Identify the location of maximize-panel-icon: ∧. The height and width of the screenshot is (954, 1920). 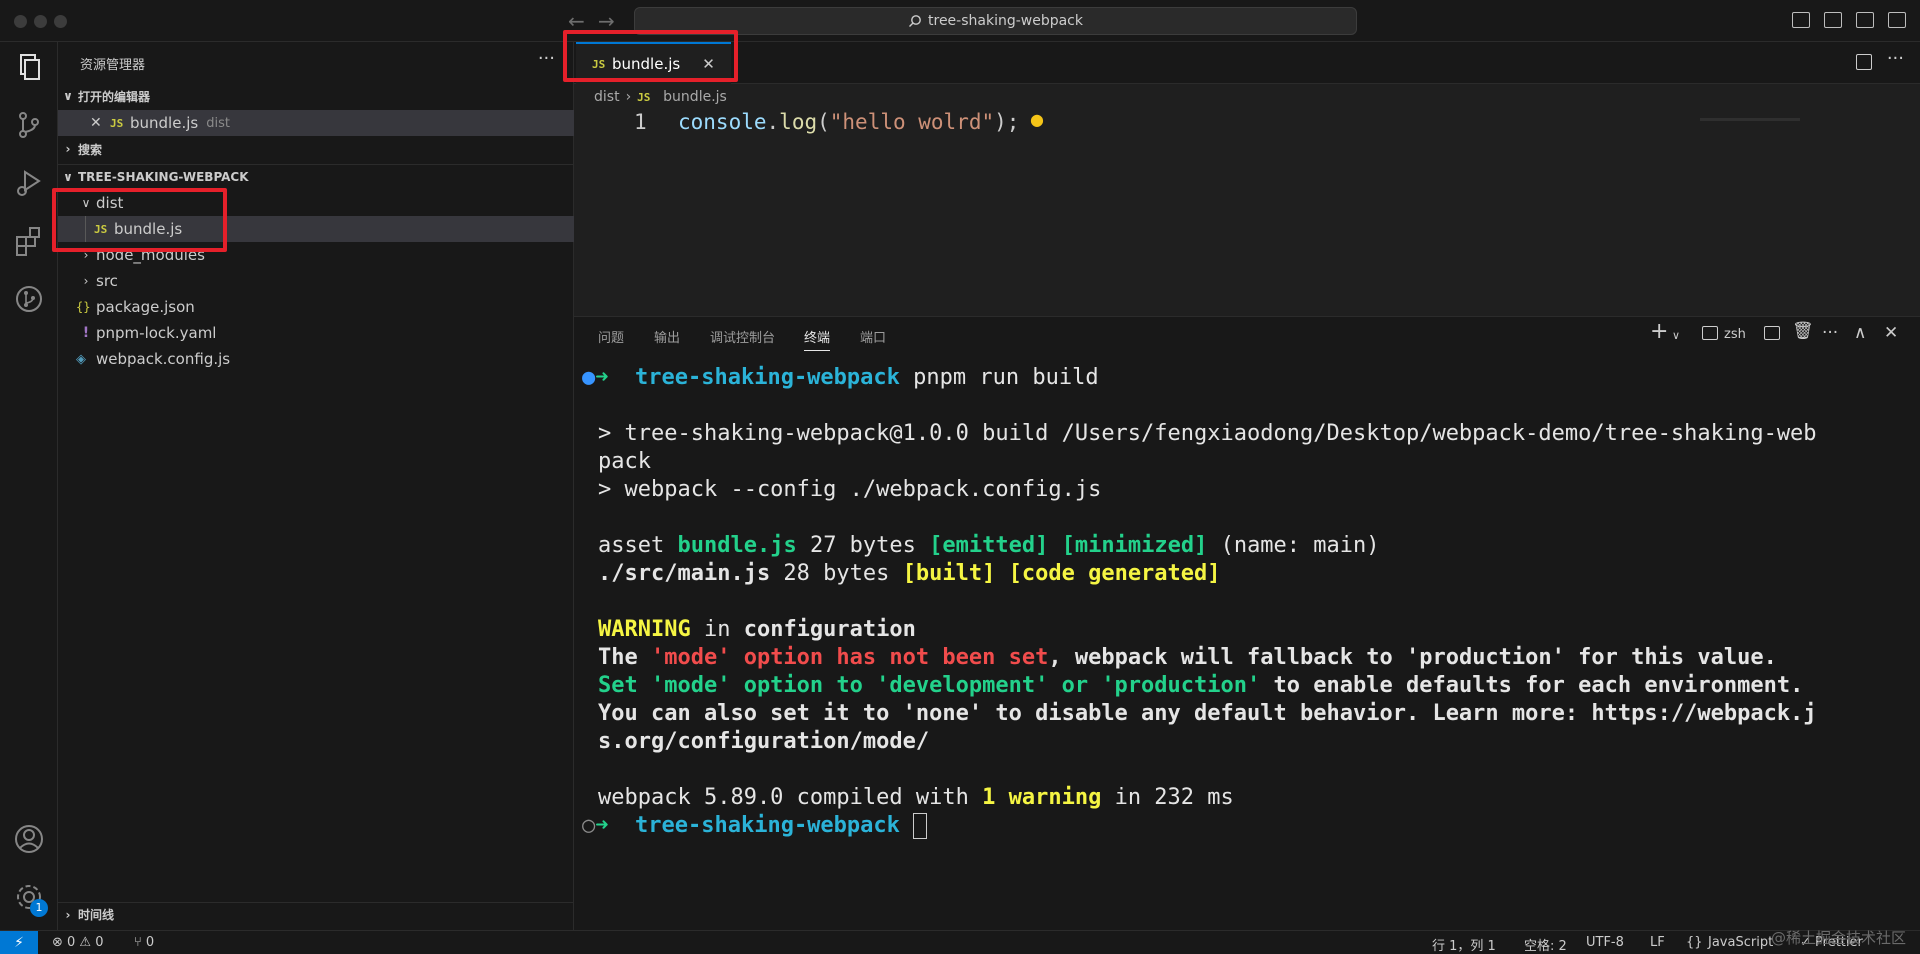
(1860, 333).